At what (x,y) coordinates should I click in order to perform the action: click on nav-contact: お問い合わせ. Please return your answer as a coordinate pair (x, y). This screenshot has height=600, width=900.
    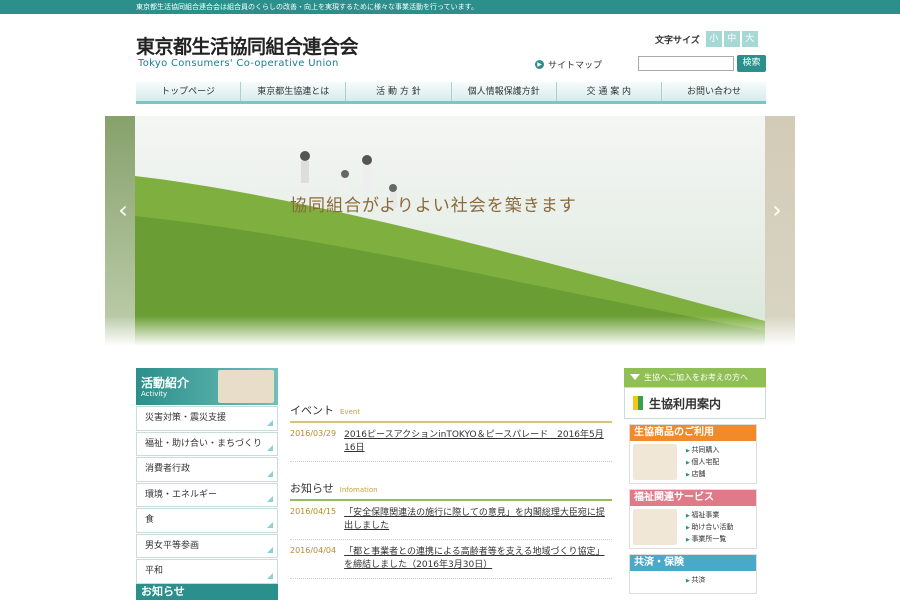
    Looking at the image, I should click on (714, 91).